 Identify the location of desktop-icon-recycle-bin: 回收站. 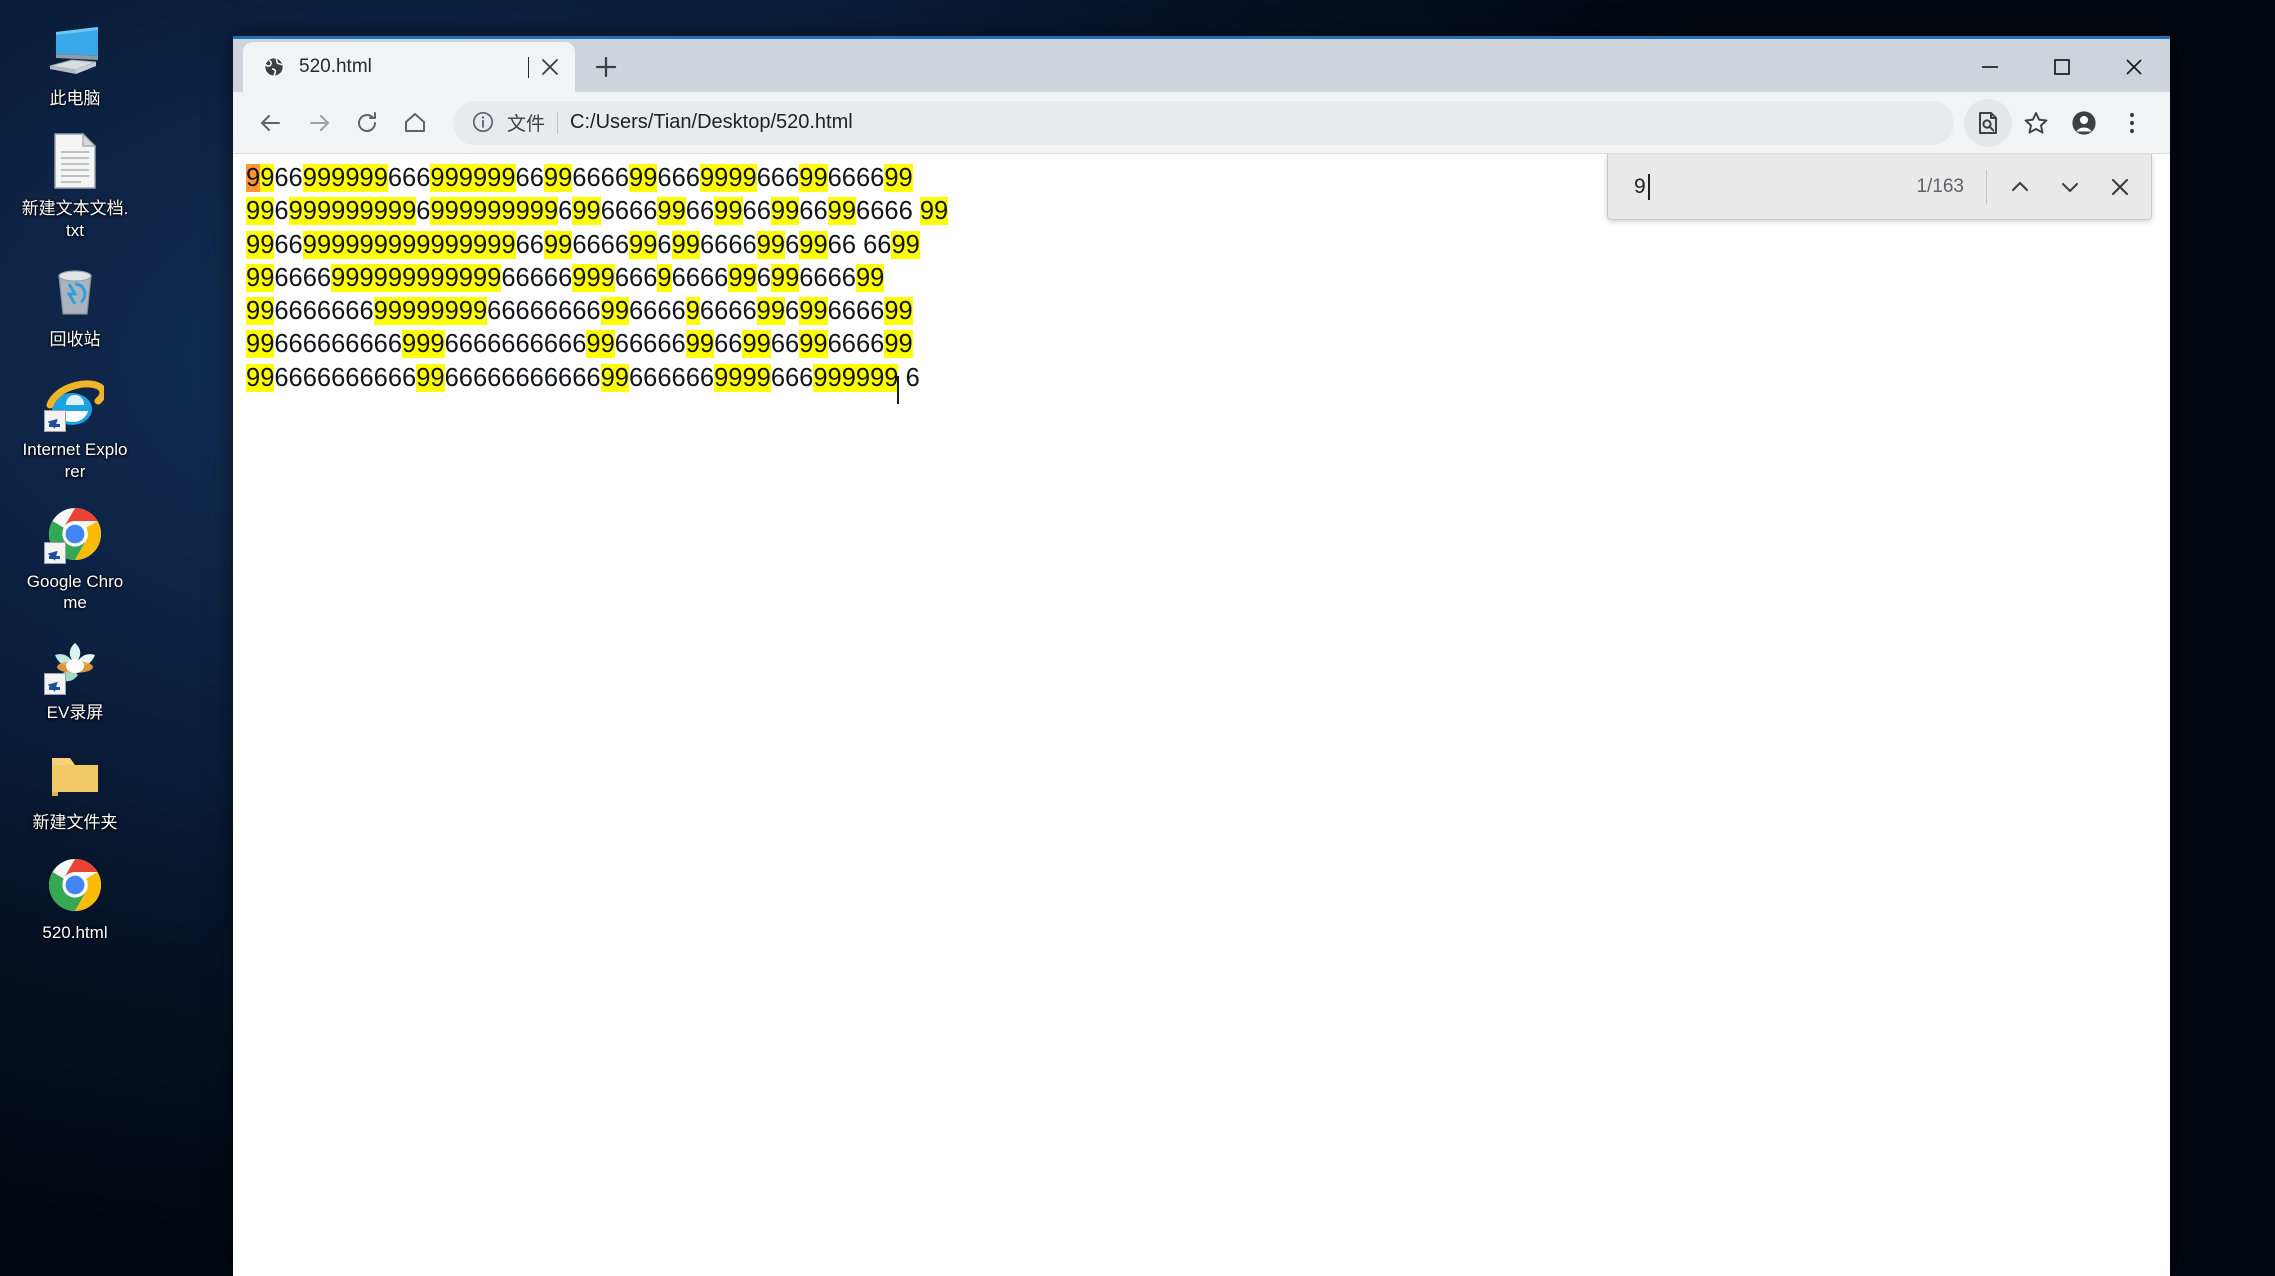
(75, 305).